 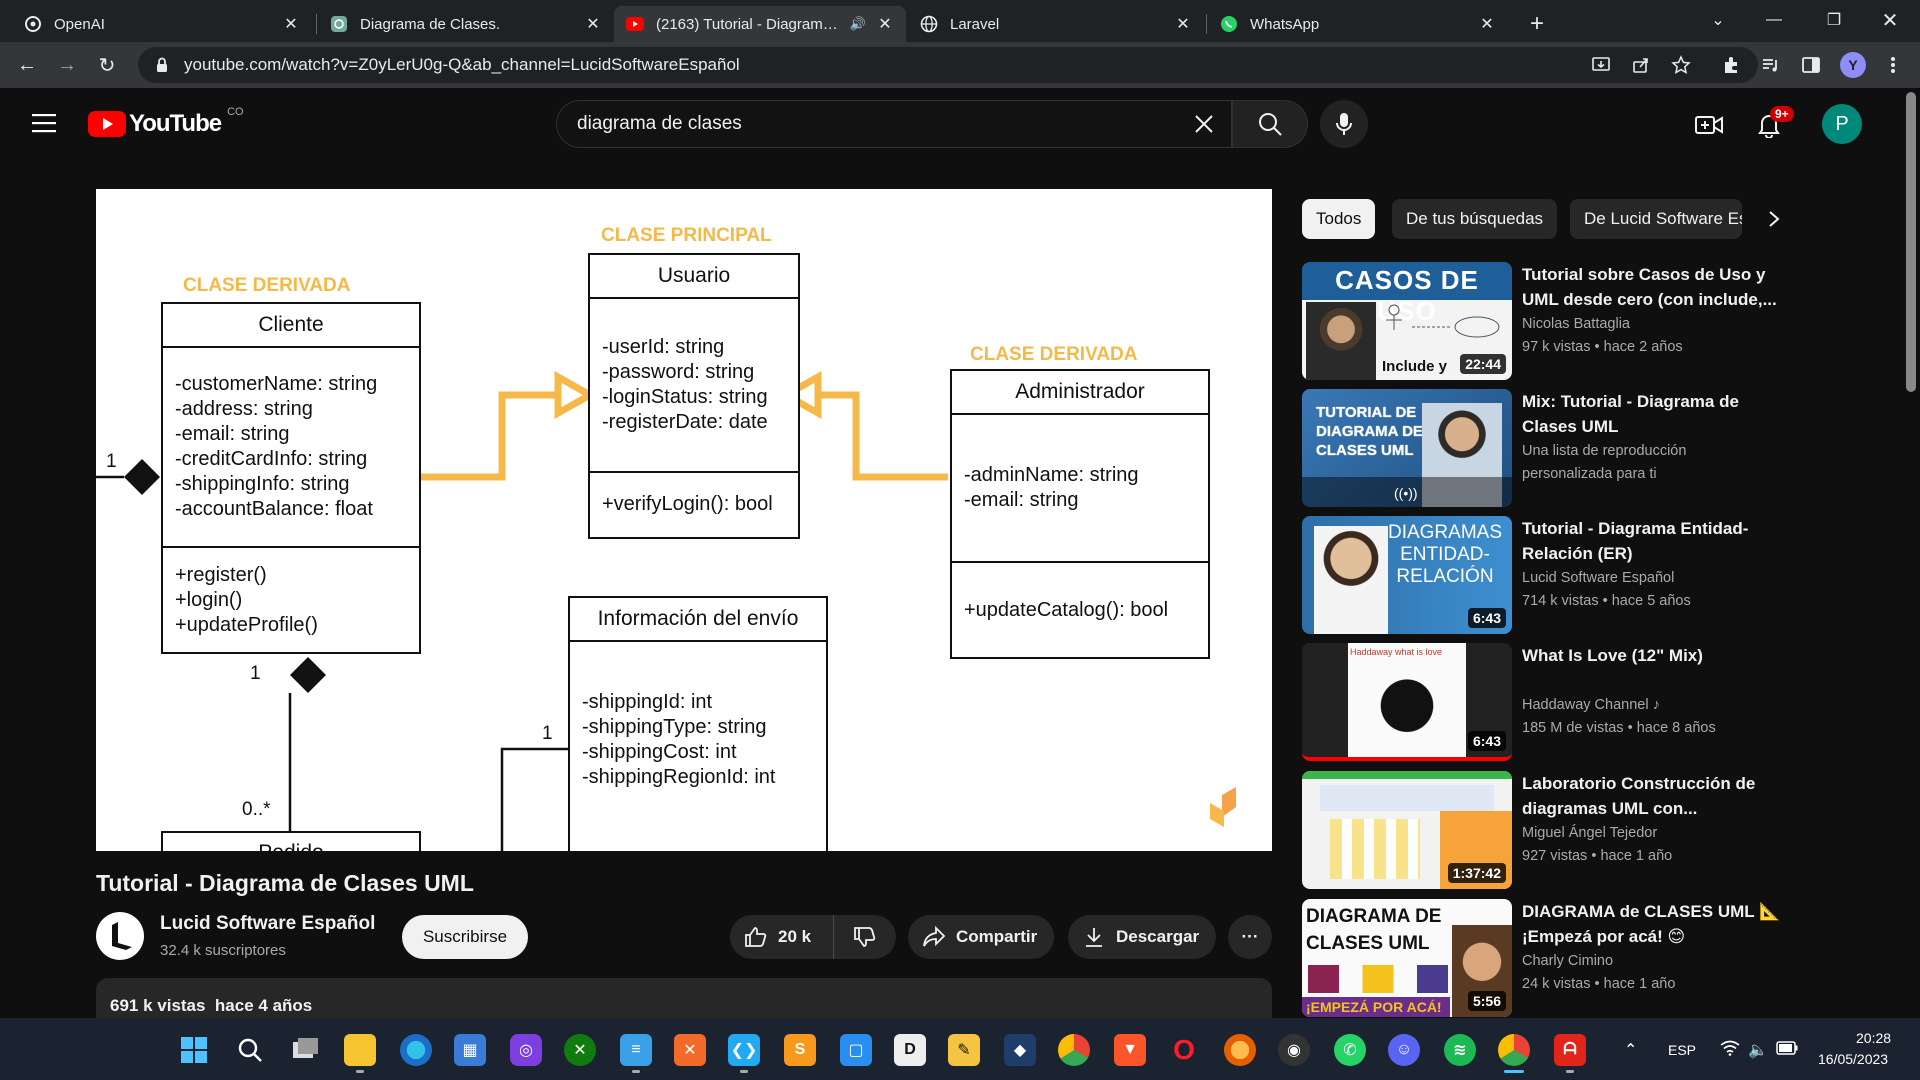 I want to click on volume-icon: 🔈, so click(x=1758, y=1050).